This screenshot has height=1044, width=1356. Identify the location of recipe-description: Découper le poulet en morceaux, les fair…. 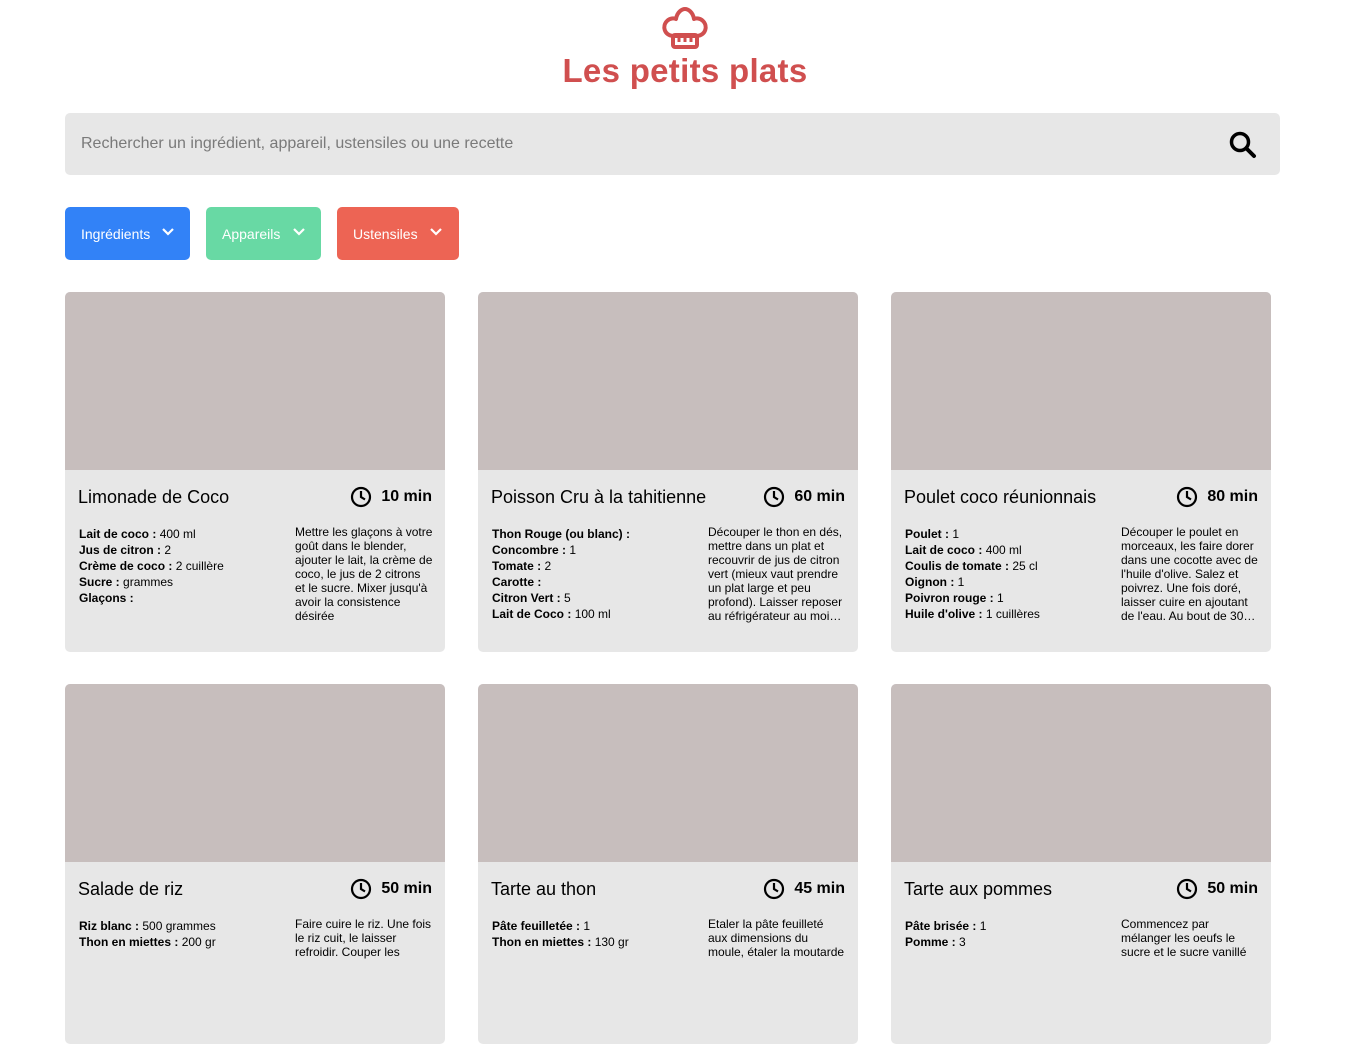
(1189, 574).